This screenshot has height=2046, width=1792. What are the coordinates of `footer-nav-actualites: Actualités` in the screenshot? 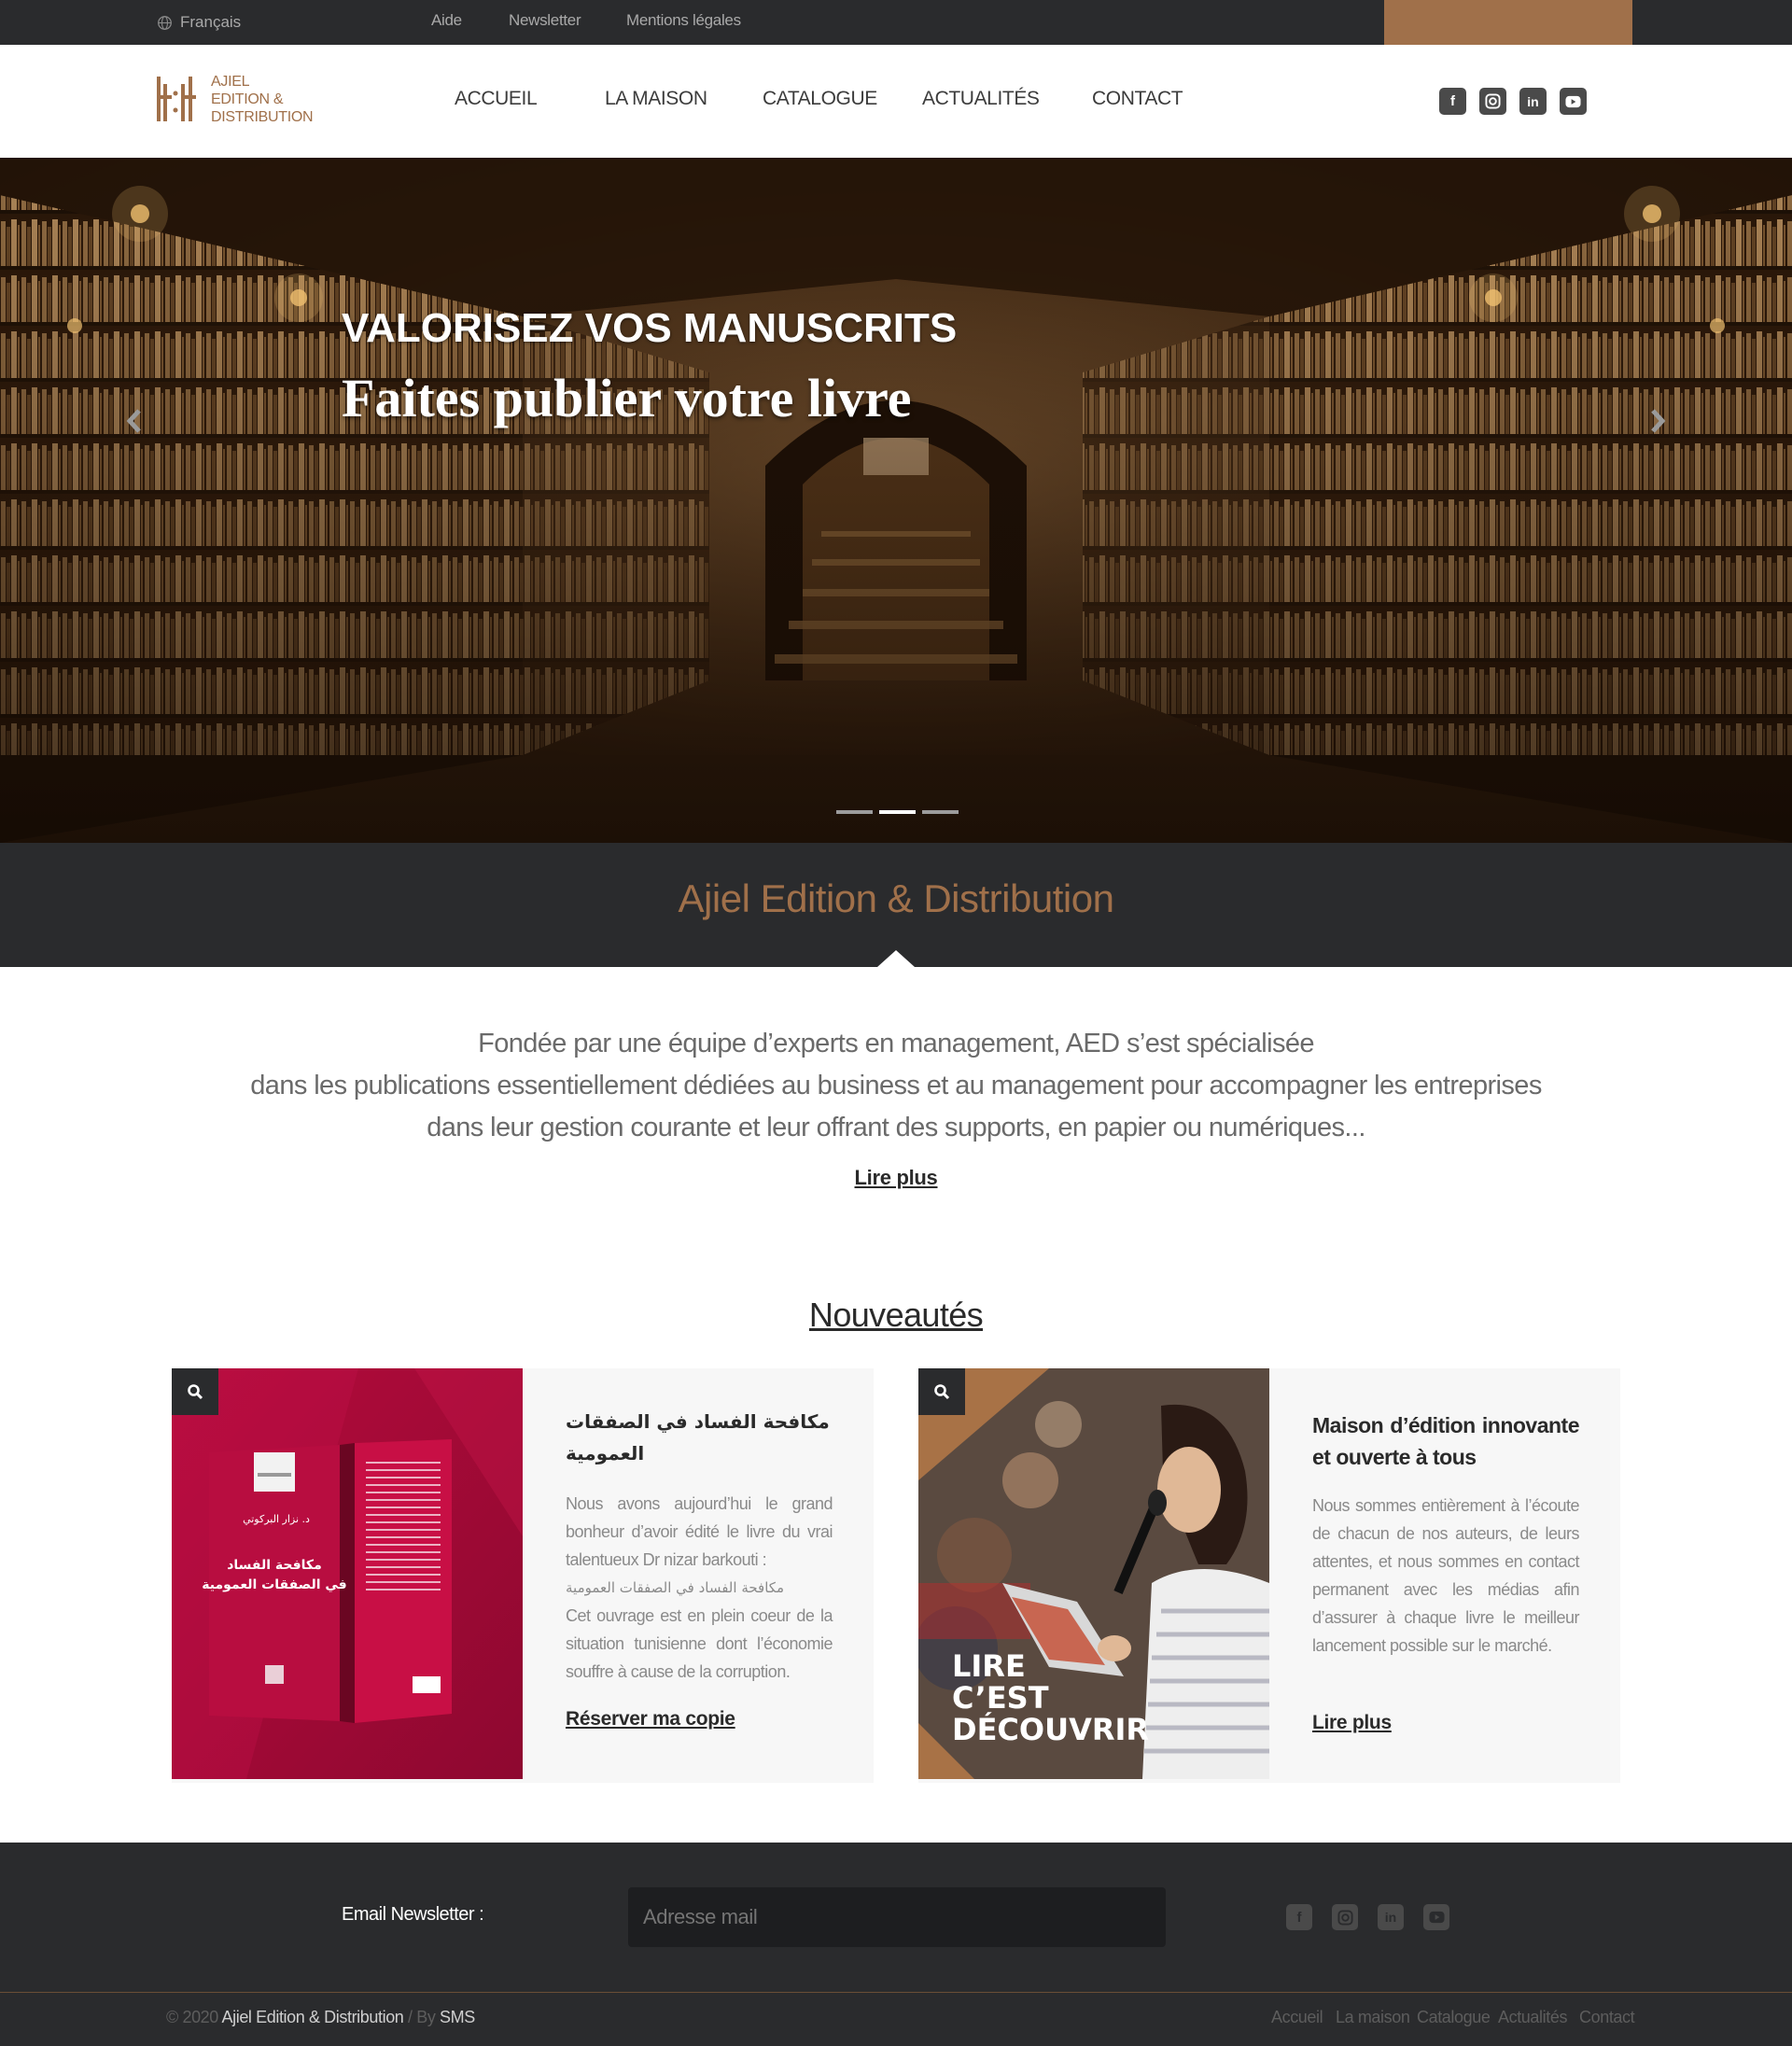 It's located at (1532, 2018).